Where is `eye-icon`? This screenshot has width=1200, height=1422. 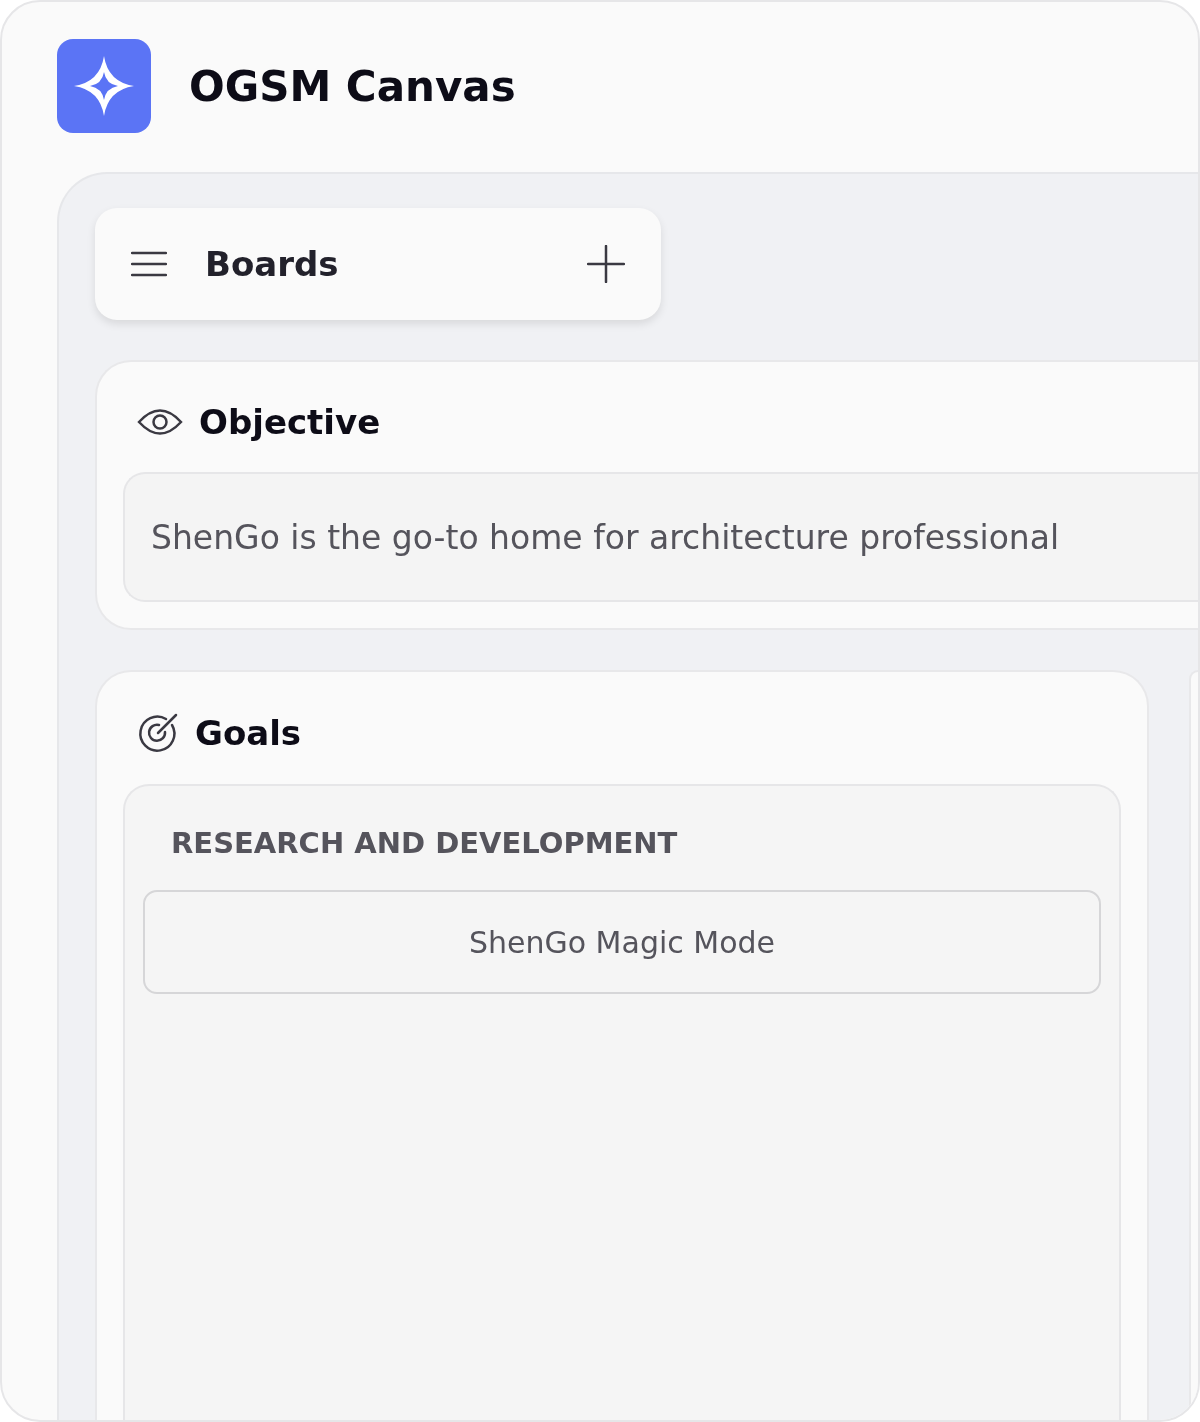 eye-icon is located at coordinates (160, 422).